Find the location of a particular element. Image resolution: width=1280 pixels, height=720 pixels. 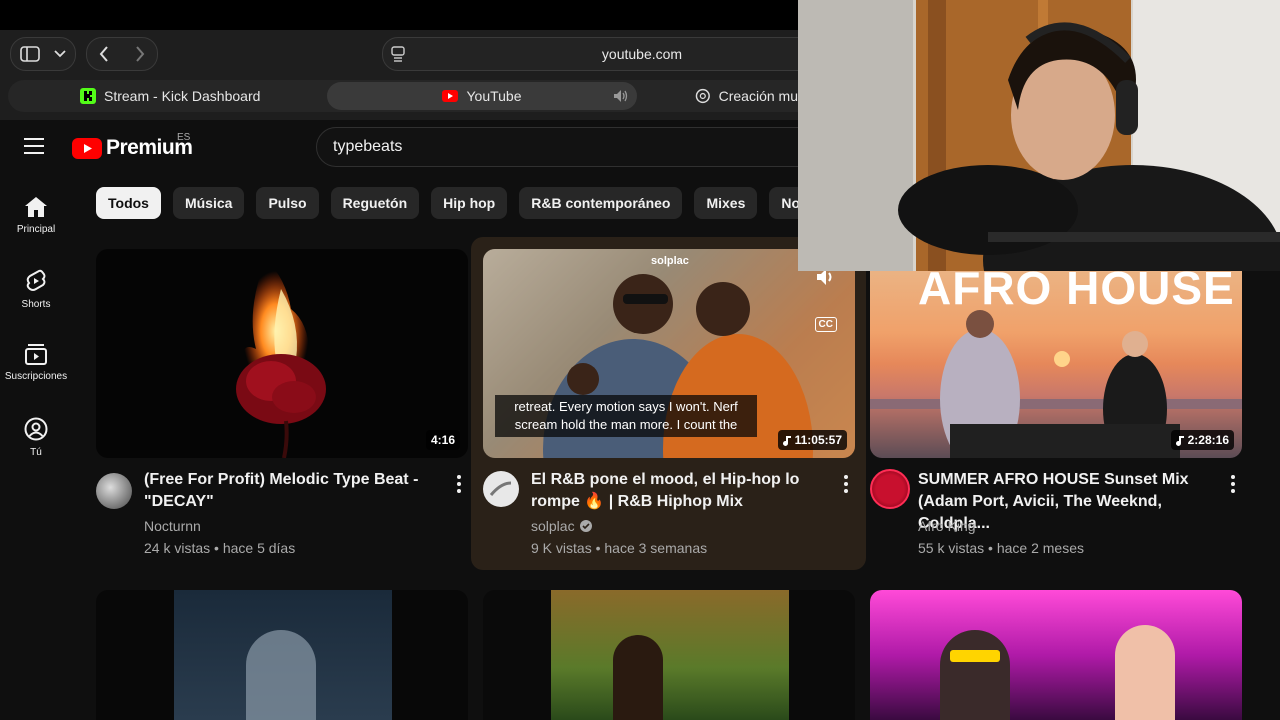

channel-name-text: solplac is located at coordinates (553, 526).